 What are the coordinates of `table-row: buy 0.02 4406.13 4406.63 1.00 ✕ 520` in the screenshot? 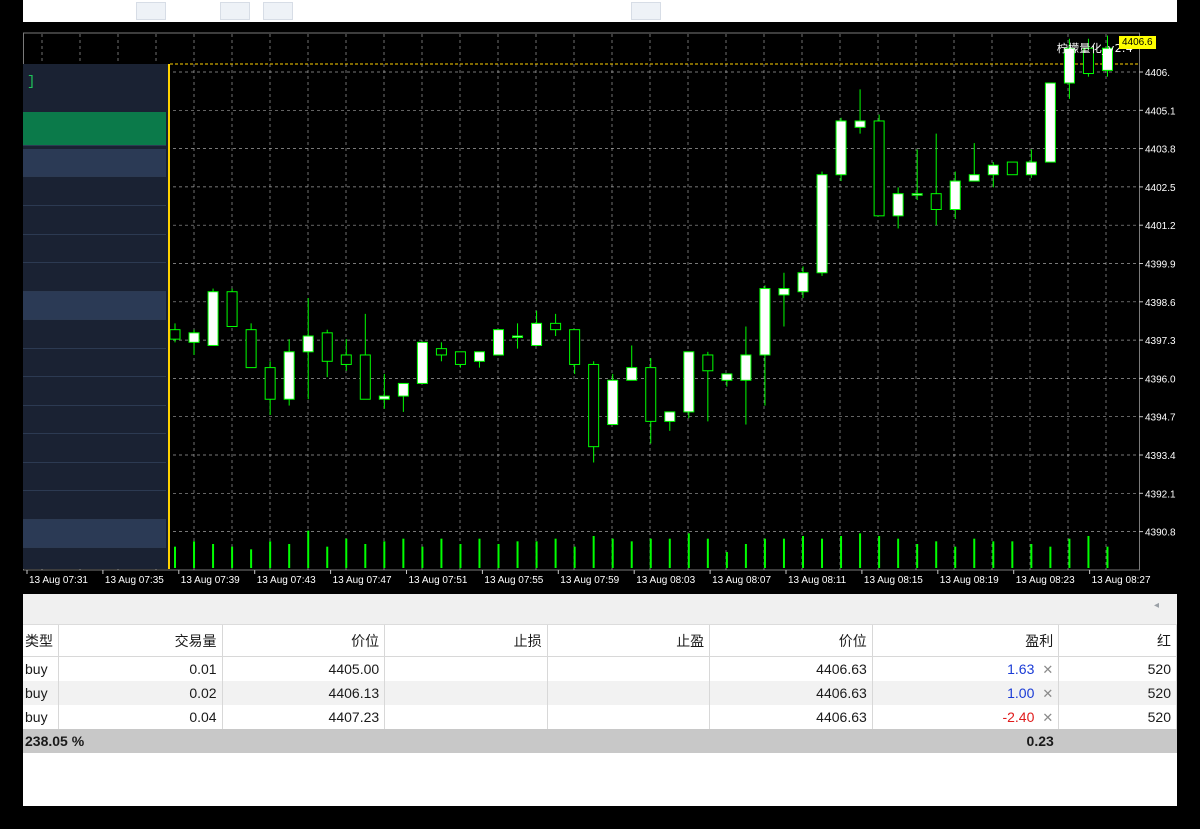 It's located at (600, 693).